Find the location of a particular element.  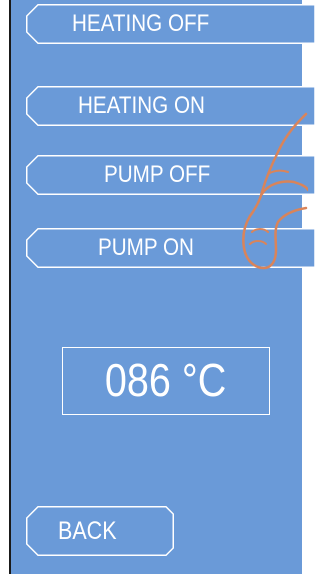

pump-on-button: PUMP ON is located at coordinates (171, 248).